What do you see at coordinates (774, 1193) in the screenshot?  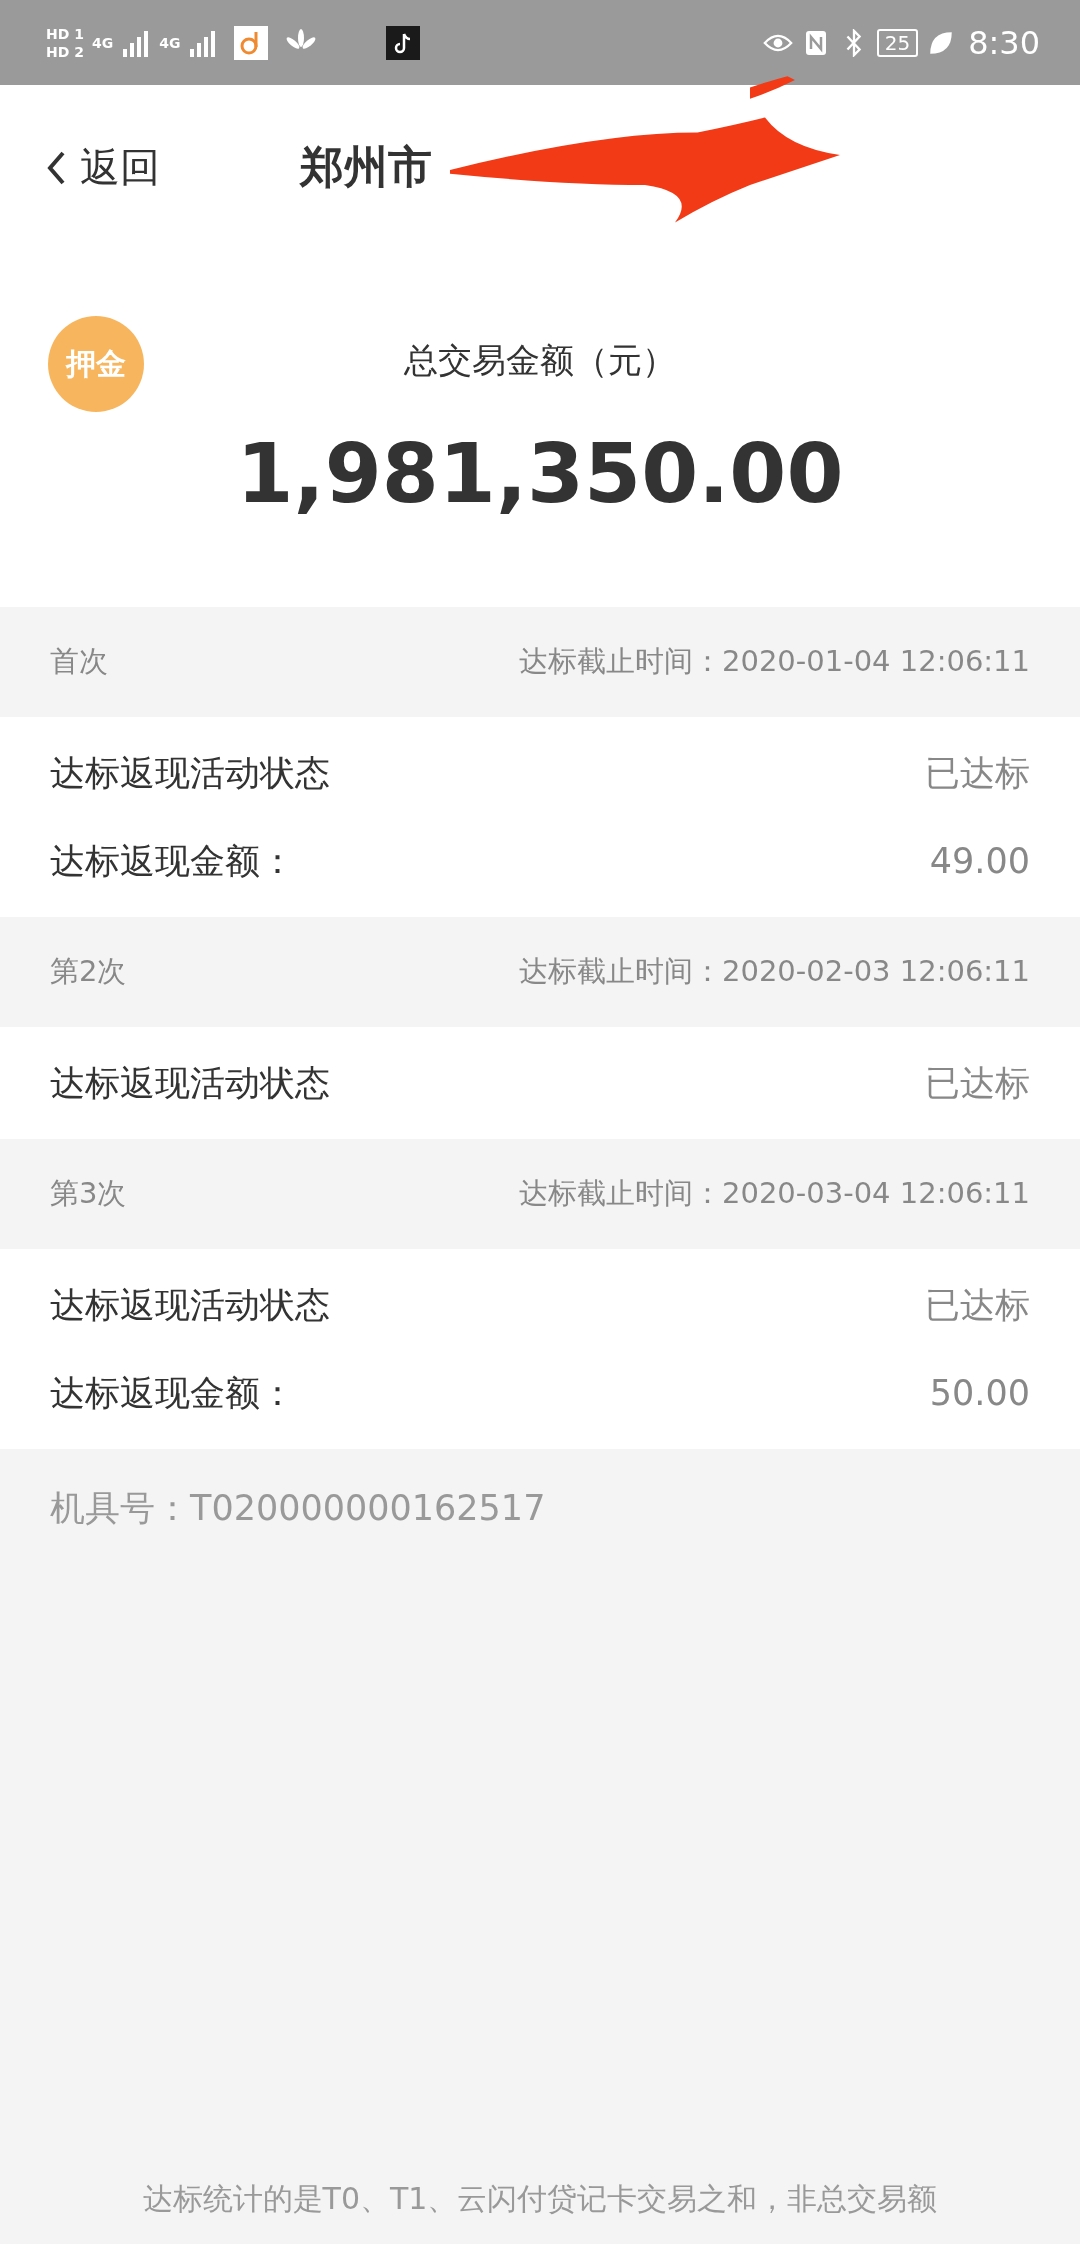 I see `deadline-text: 达标截止时间：2020-03-04 12:06:11` at bounding box center [774, 1193].